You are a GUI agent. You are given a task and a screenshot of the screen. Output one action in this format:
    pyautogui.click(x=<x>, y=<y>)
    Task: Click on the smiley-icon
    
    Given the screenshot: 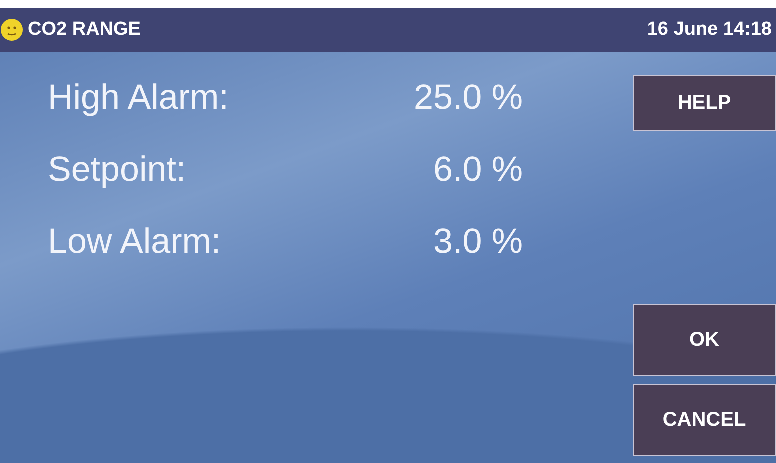 What is the action you would take?
    pyautogui.click(x=12, y=30)
    